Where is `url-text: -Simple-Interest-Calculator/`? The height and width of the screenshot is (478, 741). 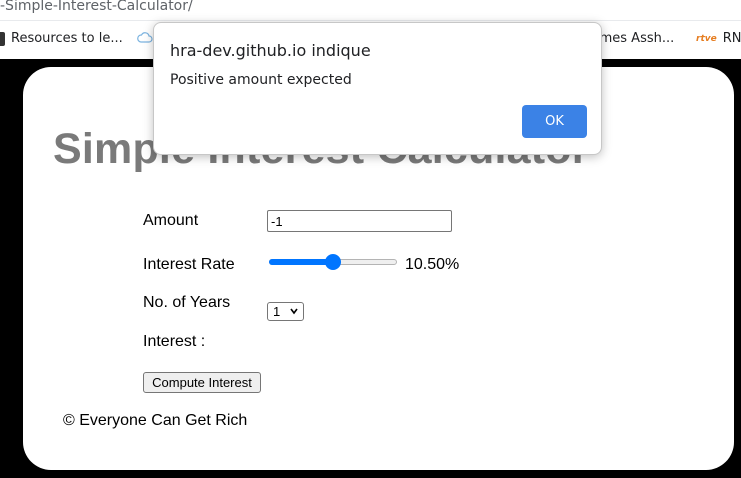
url-text: -Simple-Interest-Calculator/ is located at coordinates (96, 7).